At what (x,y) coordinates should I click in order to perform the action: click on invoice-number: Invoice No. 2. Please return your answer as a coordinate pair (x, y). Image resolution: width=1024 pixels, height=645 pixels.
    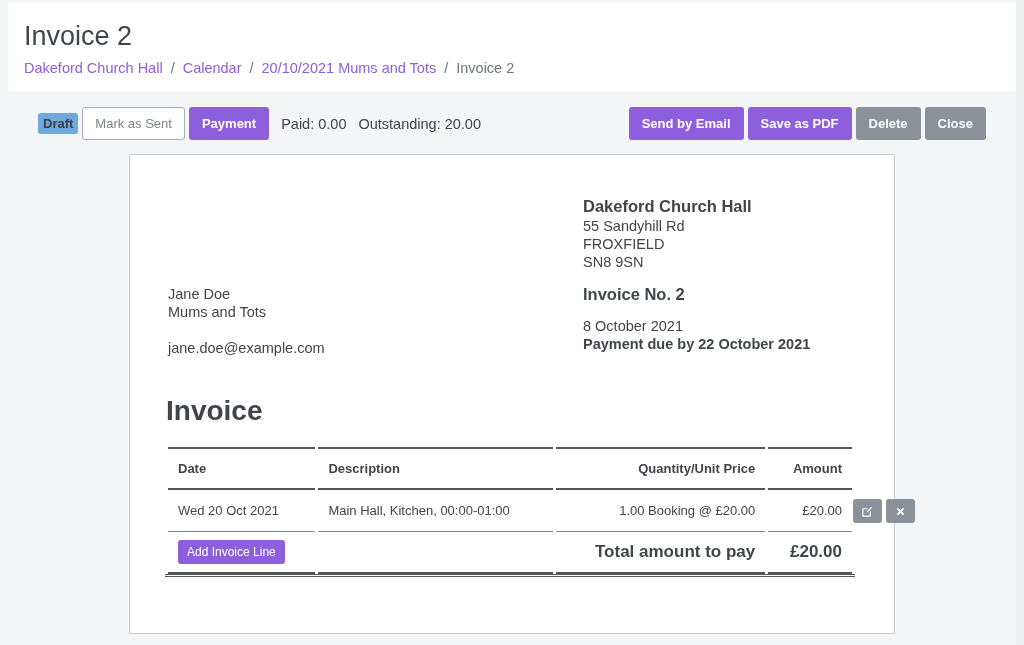
    Looking at the image, I should click on (634, 294).